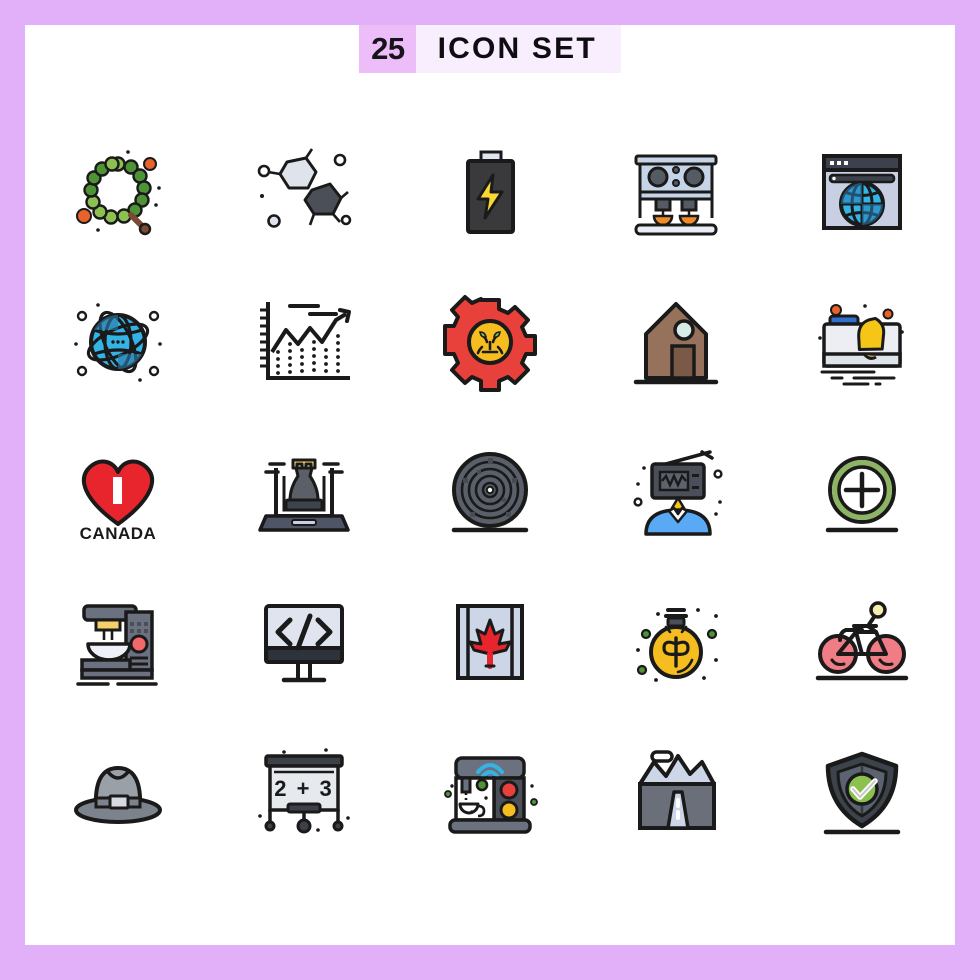 This screenshot has height=980, width=980. I want to click on icon-cell-battery-charging, so click(490, 192).